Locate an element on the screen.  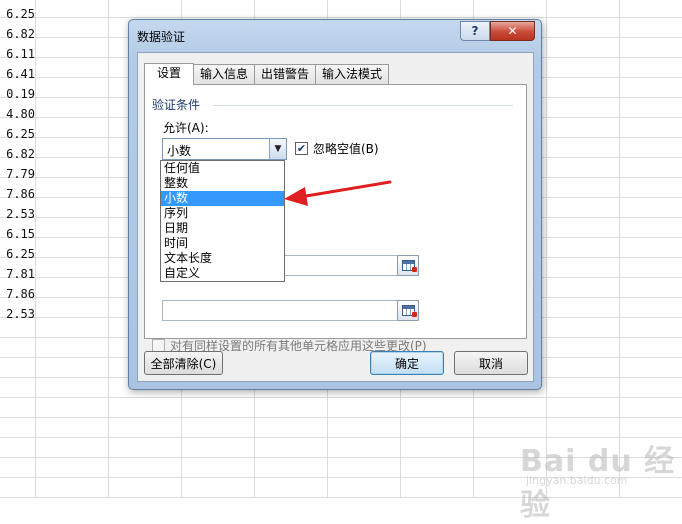
tab-error-alert: 出错警告 is located at coordinates (285, 74).